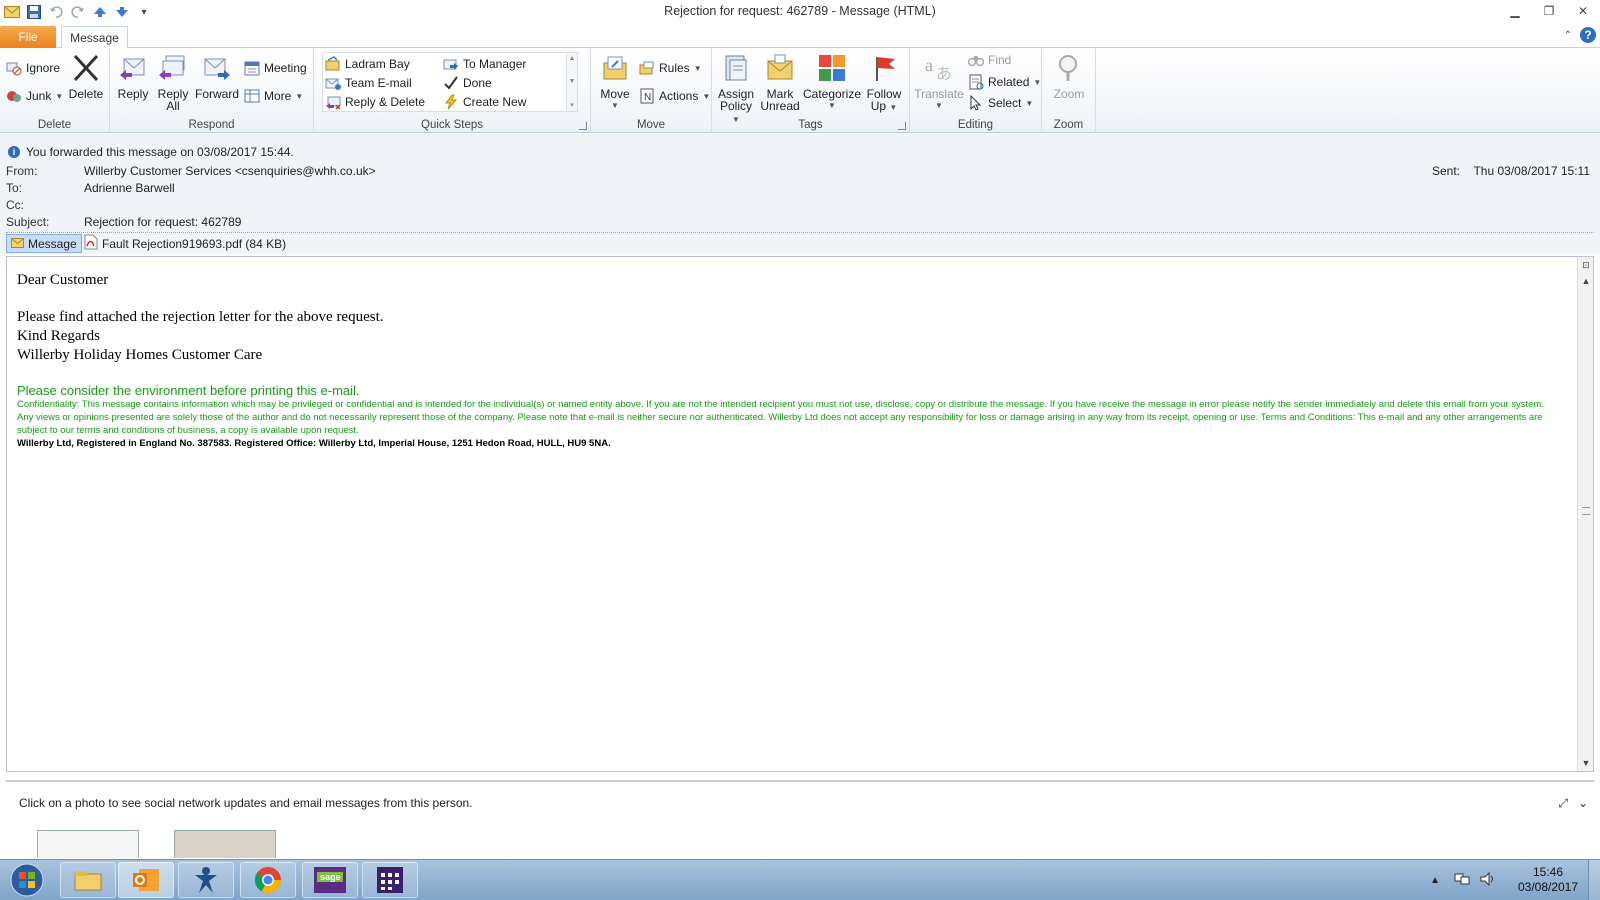 Image resolution: width=1600 pixels, height=900 pixels. Describe the element at coordinates (1583, 803) in the screenshot. I see `collapse-people-pane-icon: ⌄` at that location.